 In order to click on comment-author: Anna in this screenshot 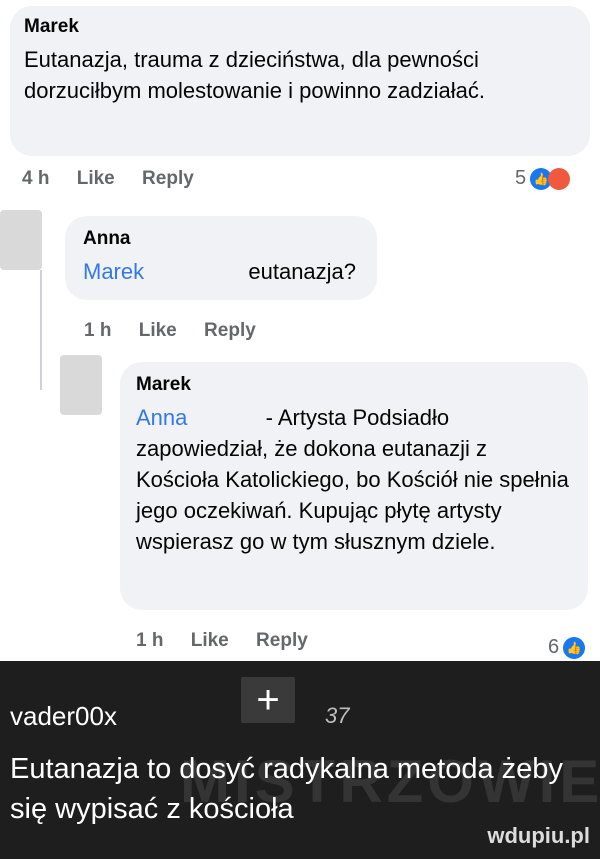, I will do `click(221, 239)`.